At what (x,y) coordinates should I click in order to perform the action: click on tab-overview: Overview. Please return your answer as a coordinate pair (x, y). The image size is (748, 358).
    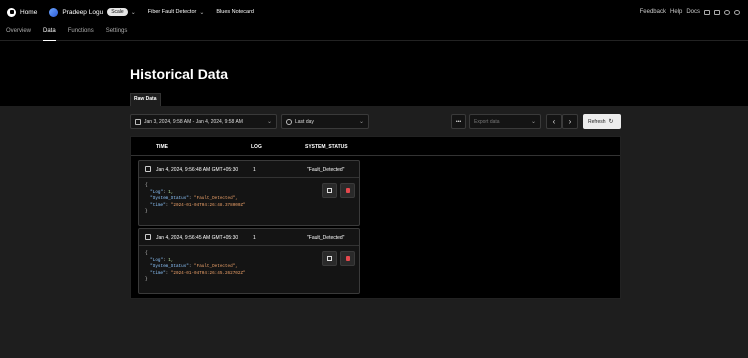
    Looking at the image, I should click on (18, 32).